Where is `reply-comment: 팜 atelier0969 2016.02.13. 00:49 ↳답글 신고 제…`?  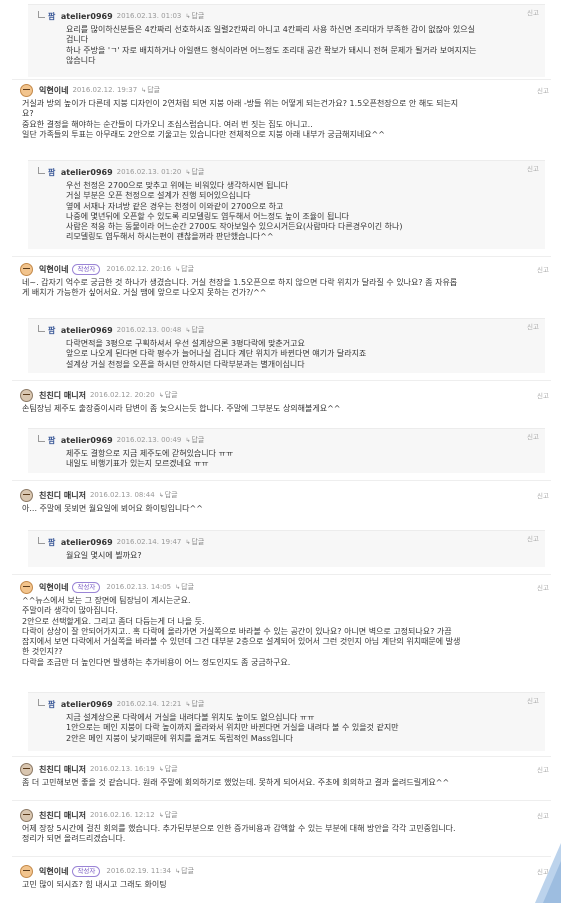 reply-comment: 팜 atelier0969 2016.02.13. 00:49 ↳답글 신고 제… is located at coordinates (286, 450).